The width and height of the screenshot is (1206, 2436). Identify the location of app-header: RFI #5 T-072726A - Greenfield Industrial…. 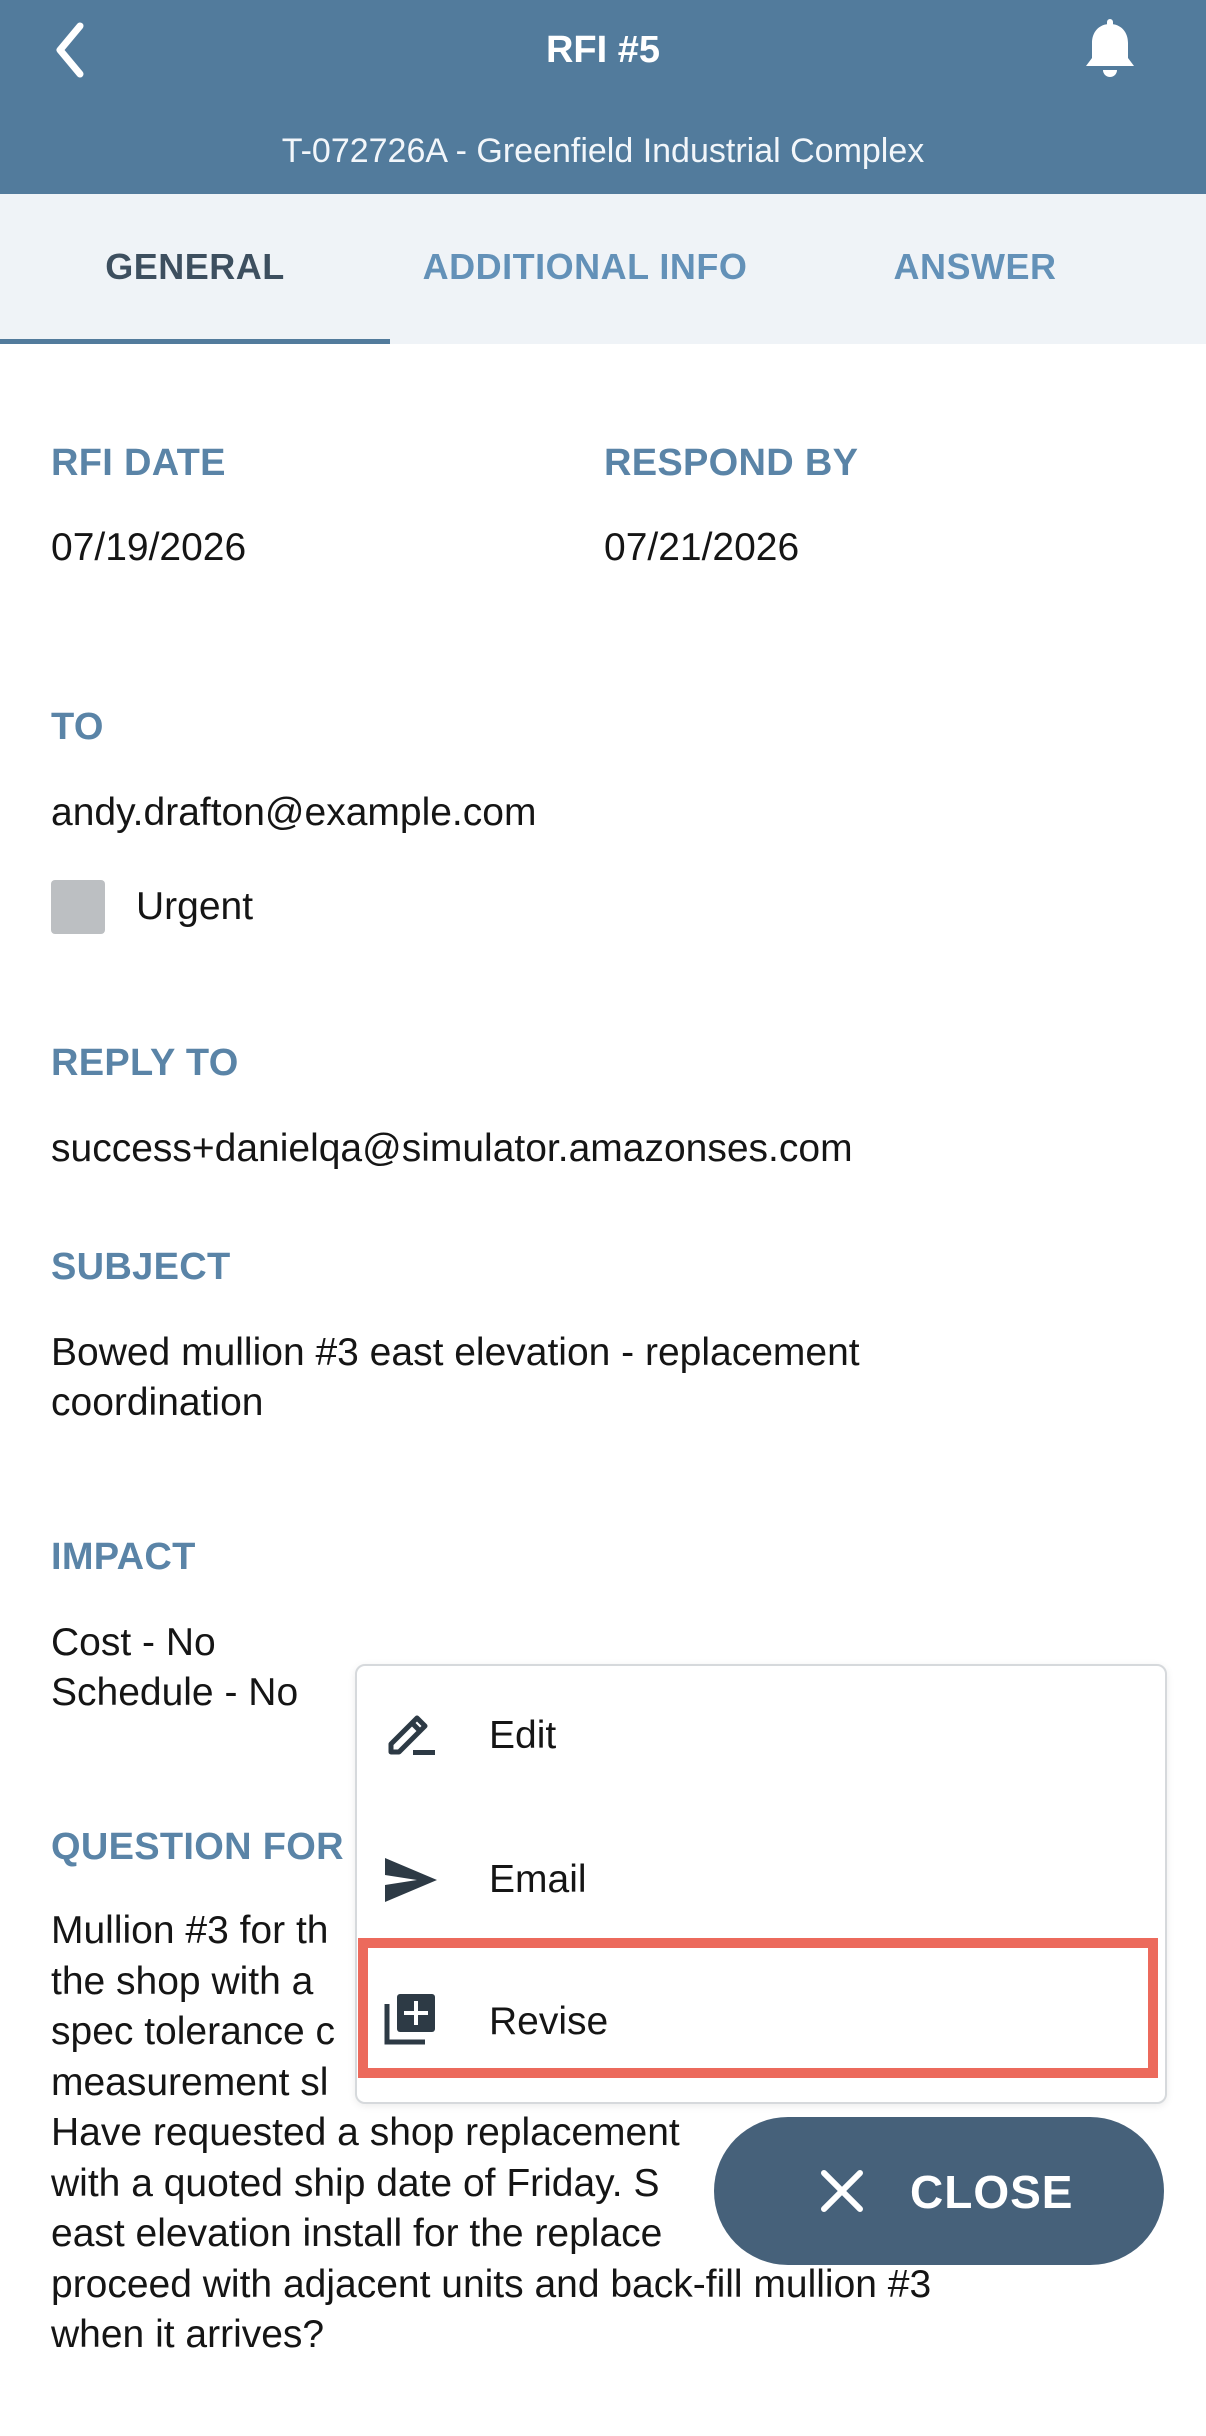
(603, 97).